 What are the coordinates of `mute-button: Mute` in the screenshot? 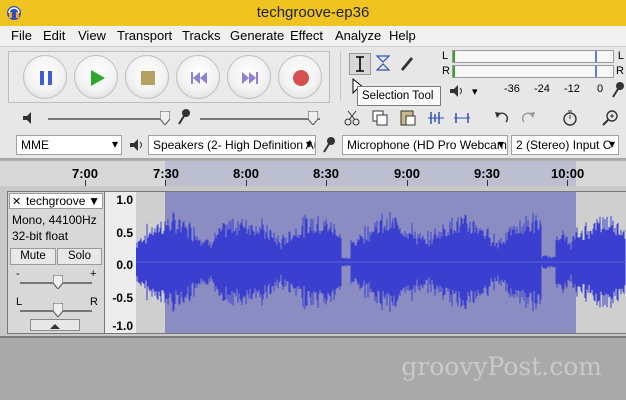 It's located at (33, 256).